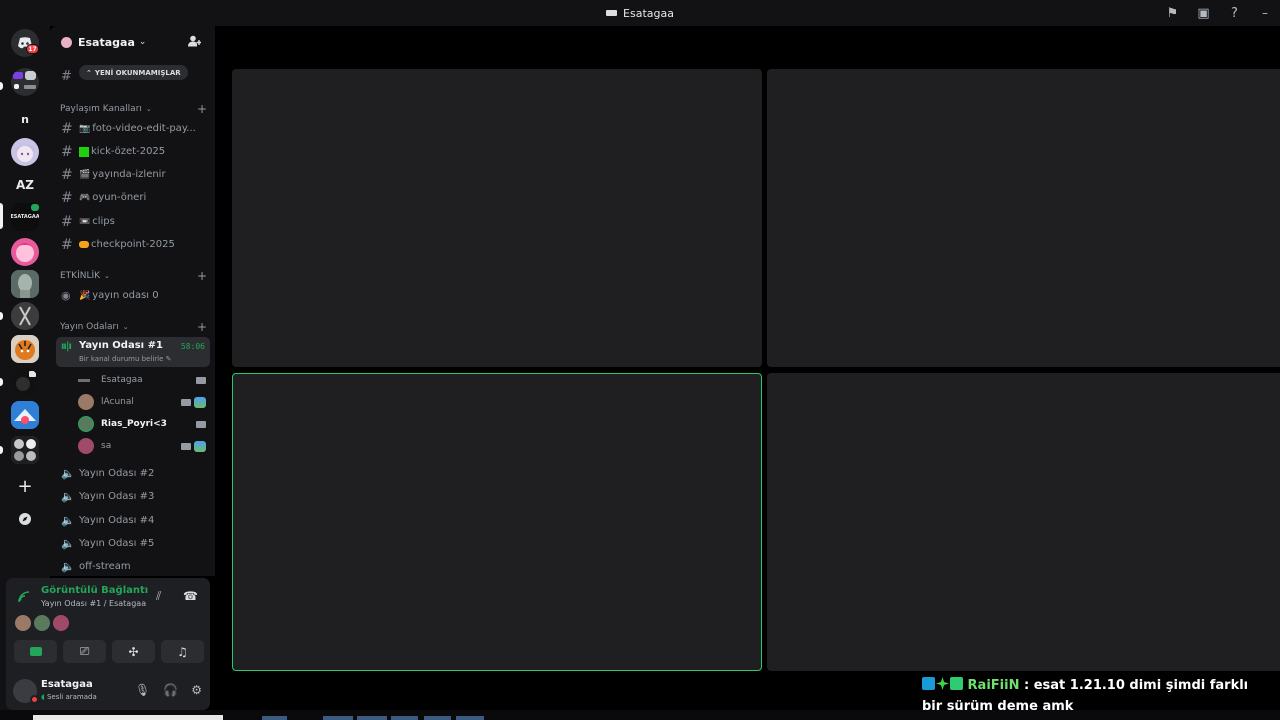  I want to click on channel-yayinda-izlenir: # 🎬 yayında-izlenir, so click(133, 174).